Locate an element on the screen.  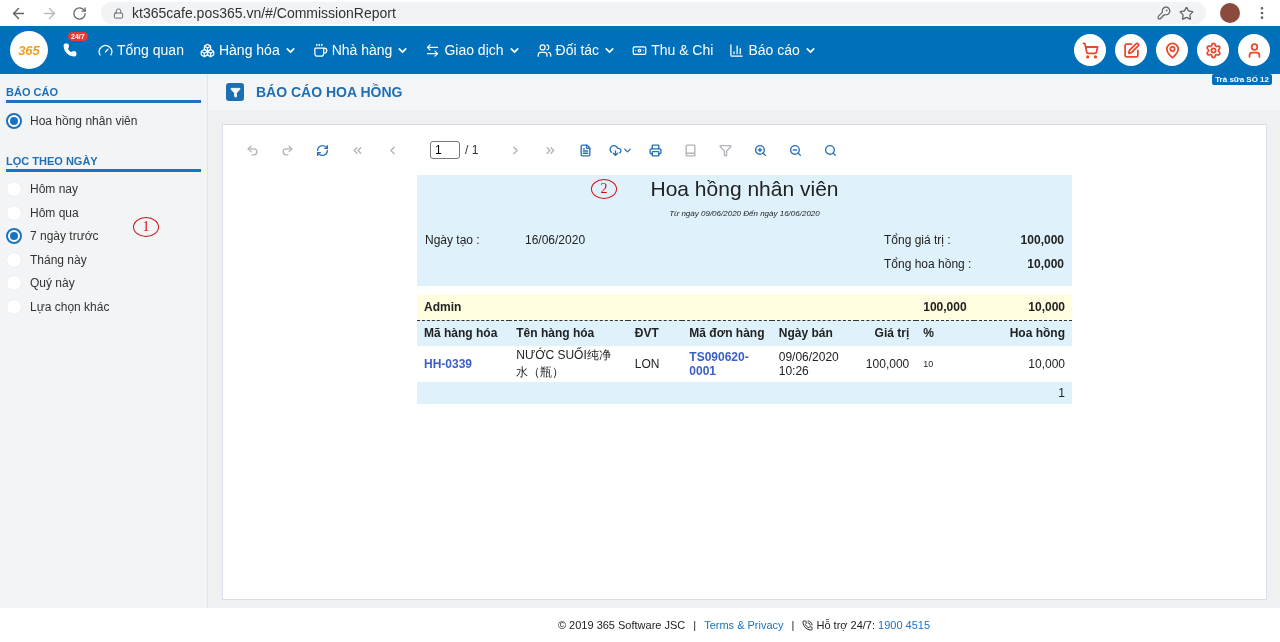
column-header: % is located at coordinates (945, 333).